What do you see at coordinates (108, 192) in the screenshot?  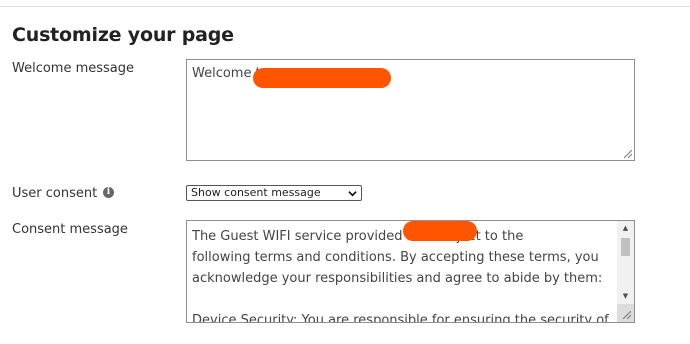 I see `info-icon: i` at bounding box center [108, 192].